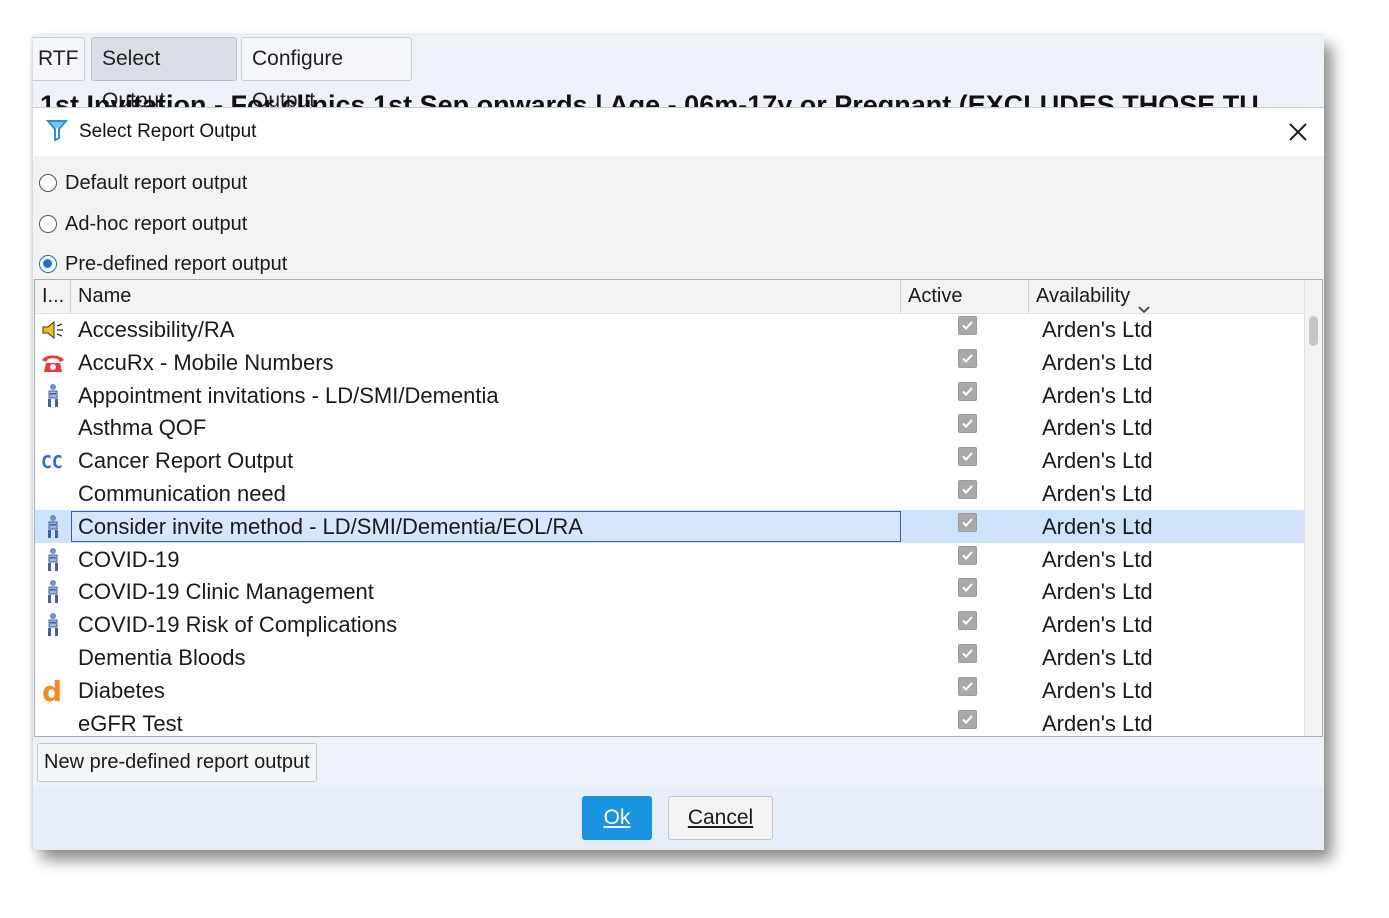 The image size is (1389, 918). Describe the element at coordinates (129, 559) in the screenshot. I see `row-name: COVID-19` at that location.